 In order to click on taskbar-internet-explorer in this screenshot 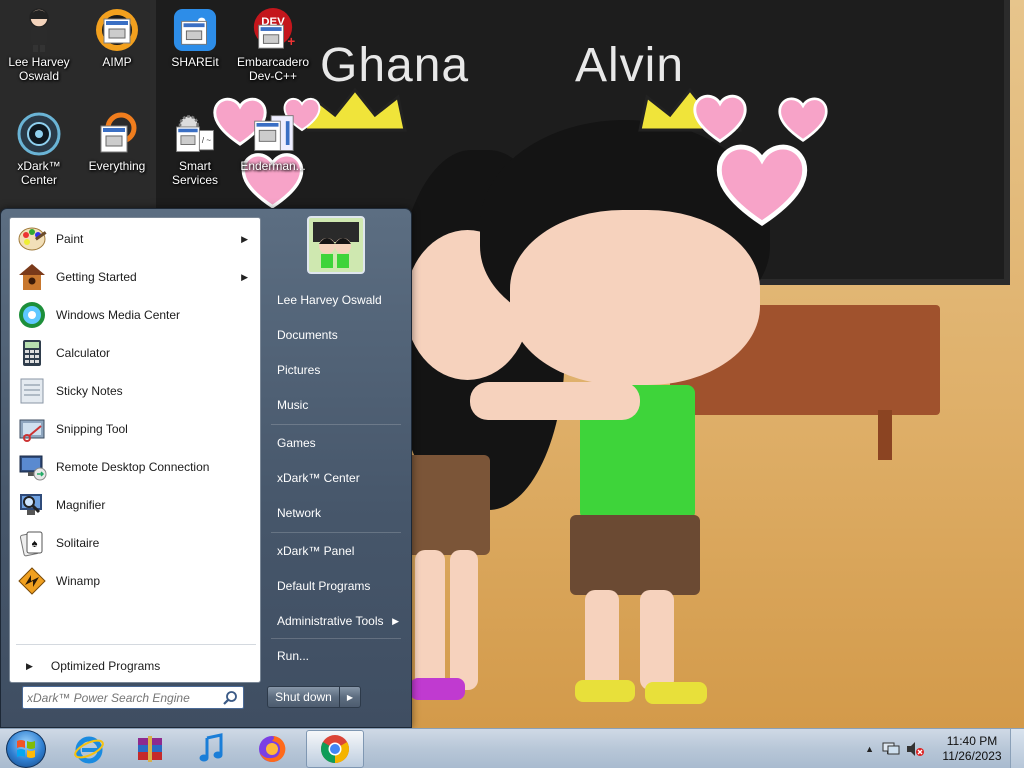, I will do `click(89, 749)`.